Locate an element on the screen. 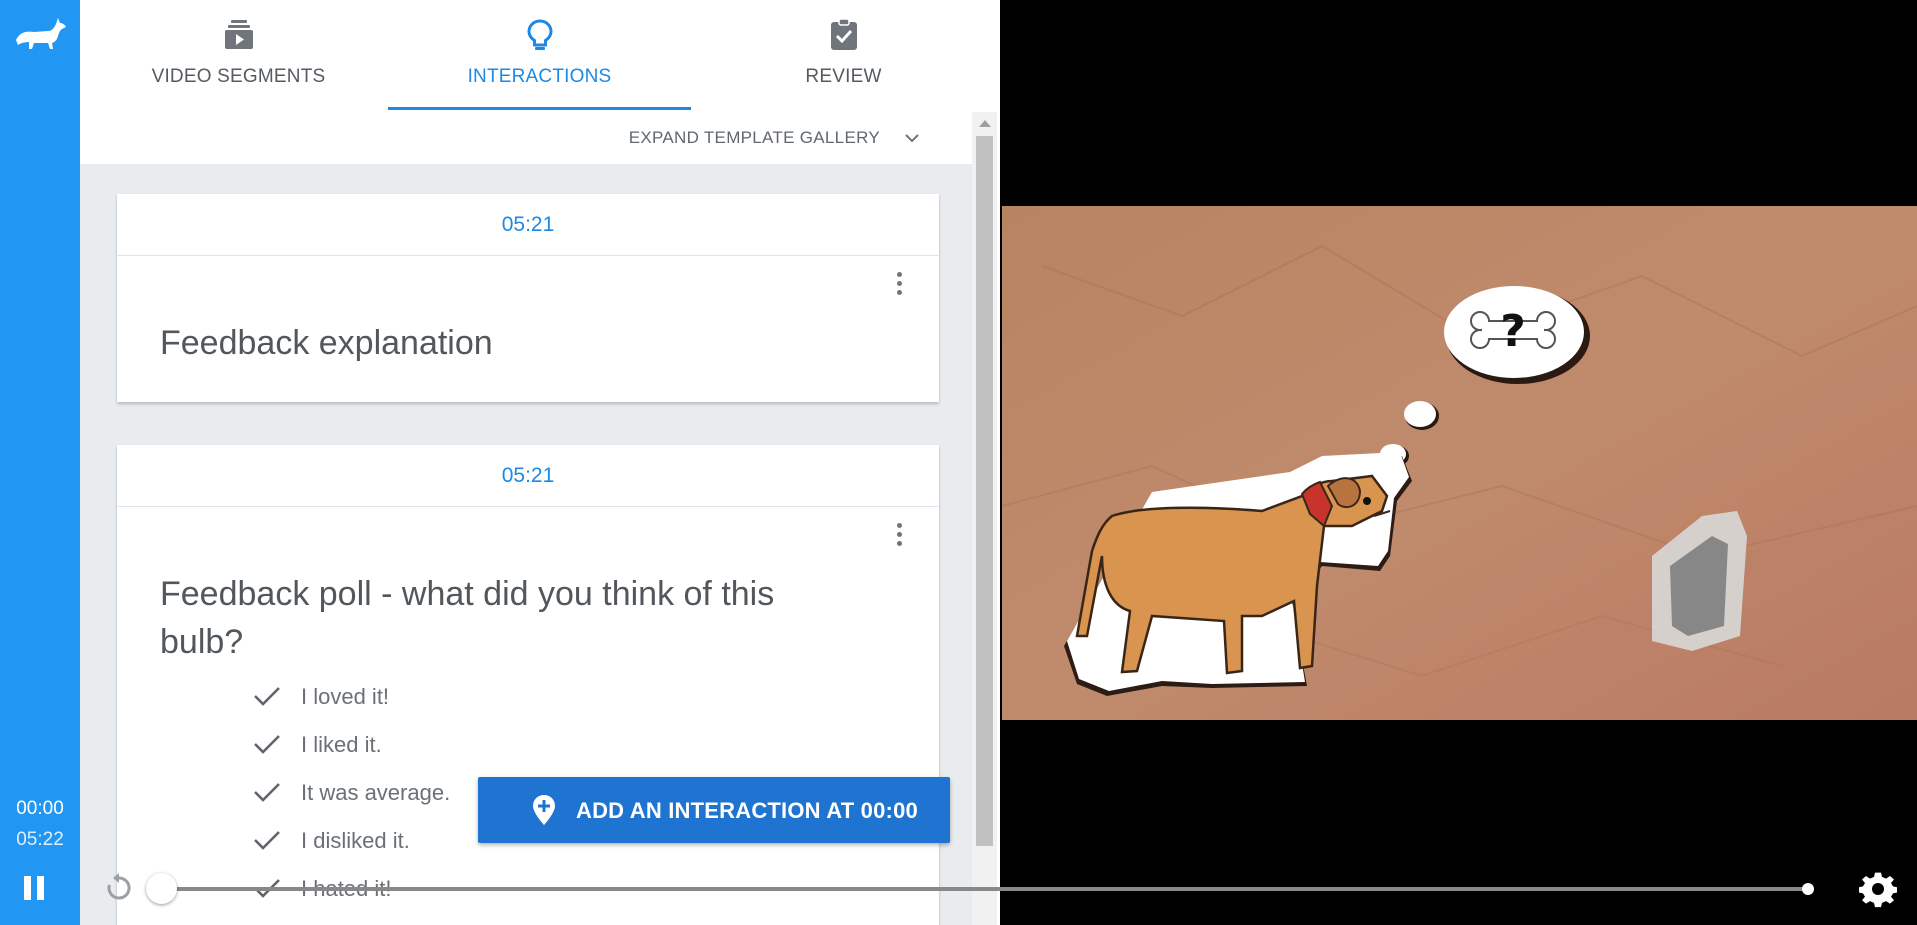 Image resolution: width=1917 pixels, height=925 pixels. interaction-card: 05:21 Feedback explanation is located at coordinates (528, 298).